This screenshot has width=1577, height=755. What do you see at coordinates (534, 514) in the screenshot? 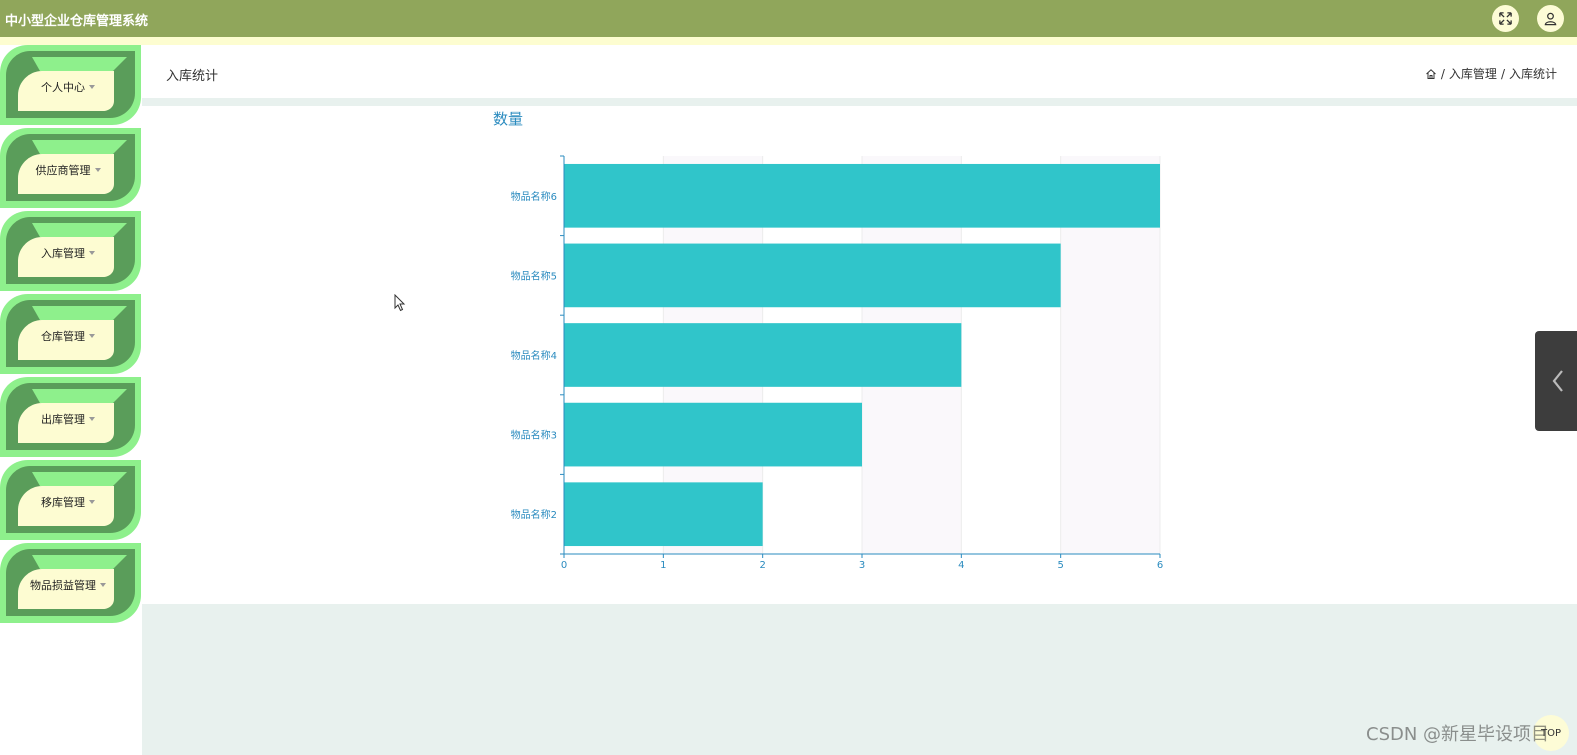
I see `category-label: 物品名称2` at bounding box center [534, 514].